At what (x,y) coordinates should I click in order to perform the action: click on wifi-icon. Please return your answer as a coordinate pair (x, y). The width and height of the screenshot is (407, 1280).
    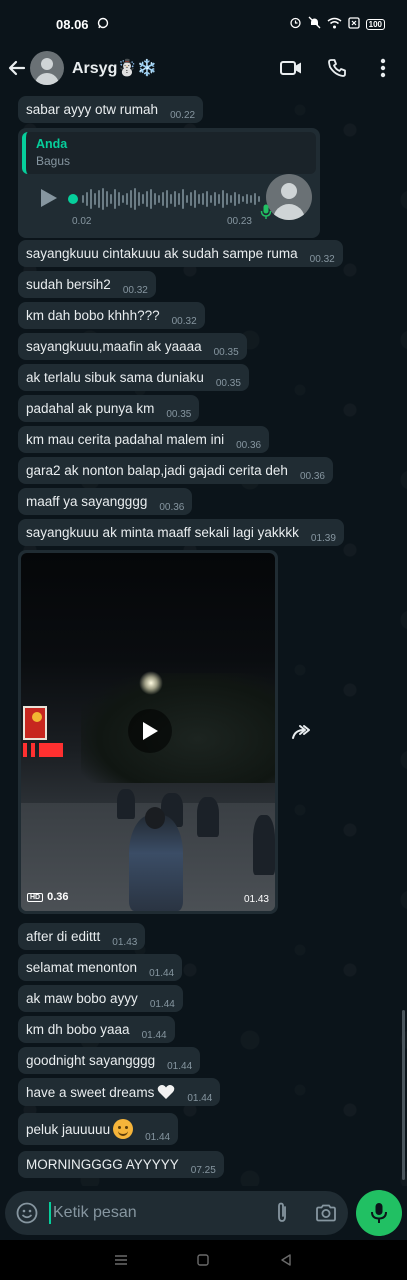
    Looking at the image, I should click on (334, 24).